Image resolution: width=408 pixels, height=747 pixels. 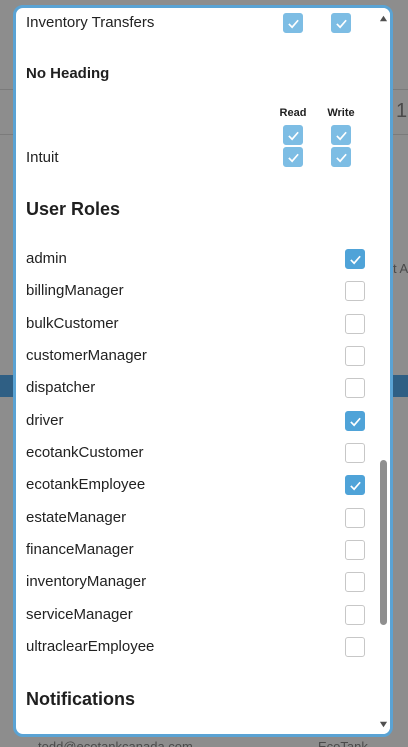 I want to click on permission-label: Inventory Transfers, so click(x=90, y=22).